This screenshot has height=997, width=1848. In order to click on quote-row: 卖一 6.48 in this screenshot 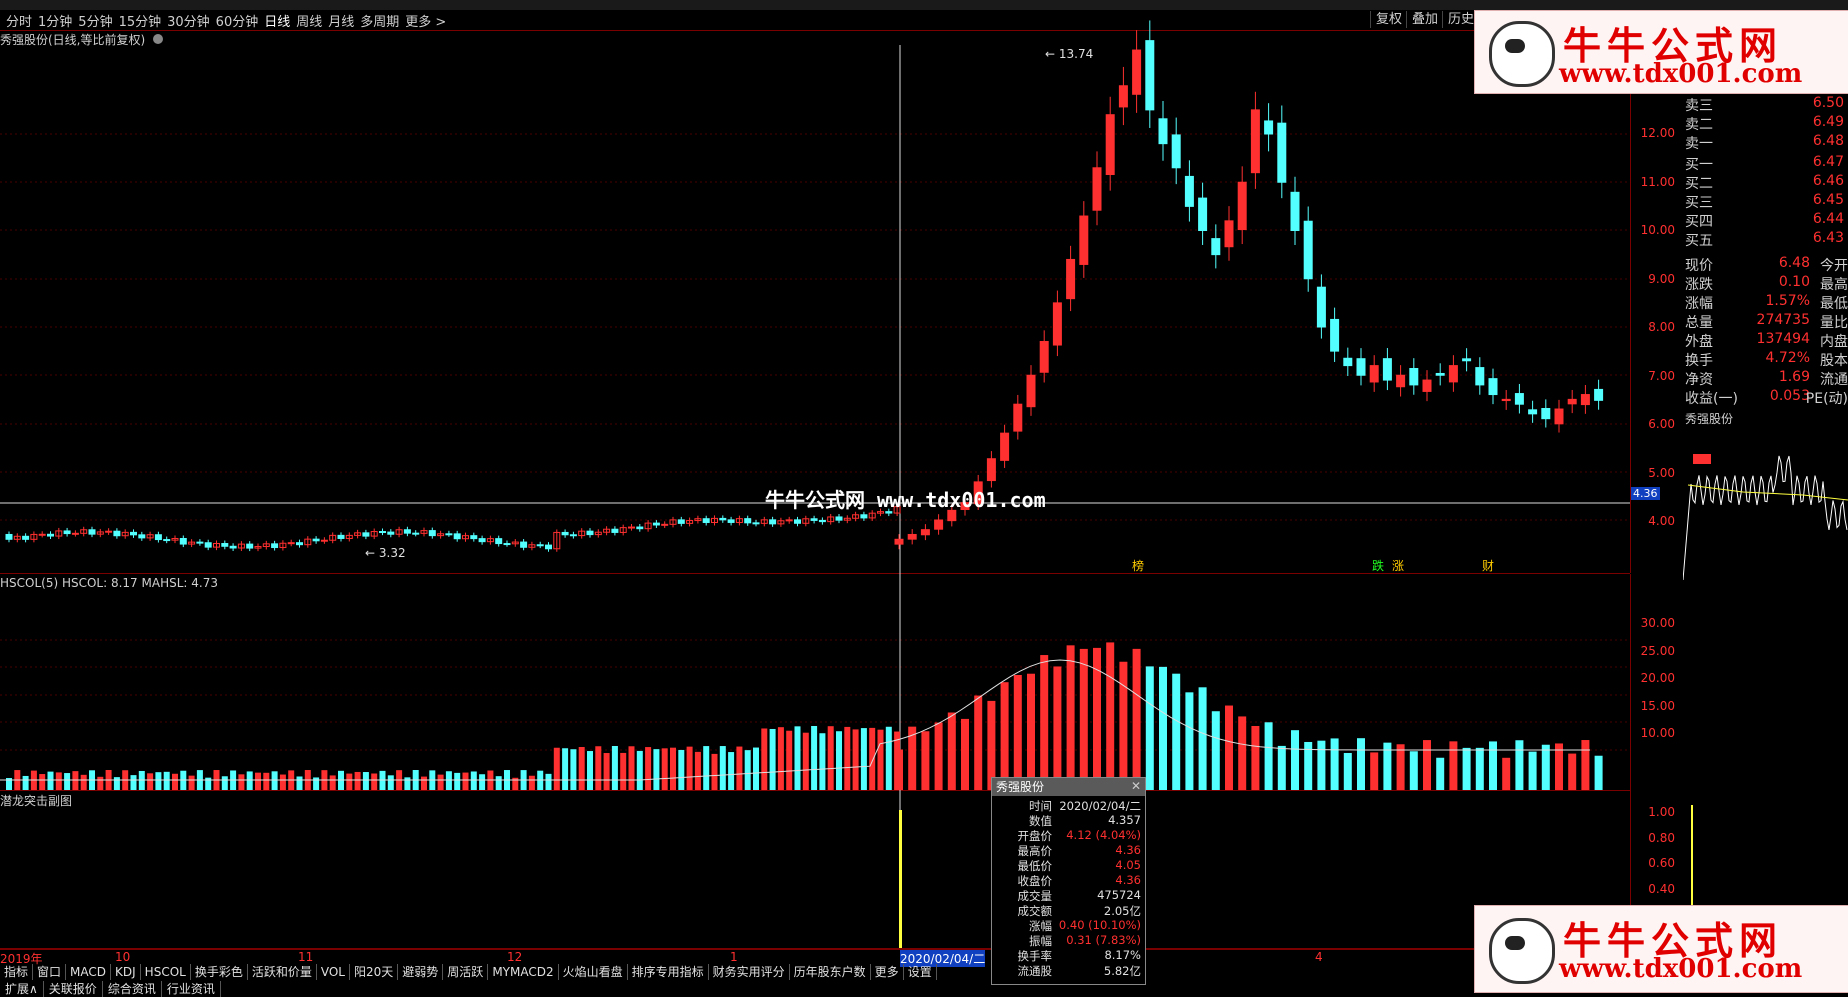, I will do `click(1764, 142)`.